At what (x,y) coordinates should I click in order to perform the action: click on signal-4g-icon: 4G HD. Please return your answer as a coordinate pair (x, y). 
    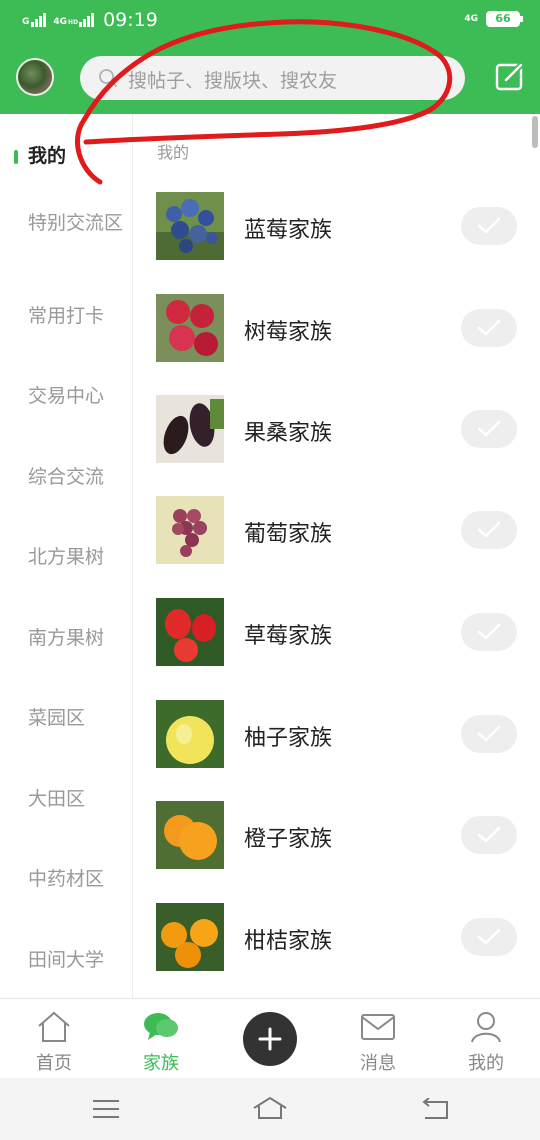
    Looking at the image, I should click on (74, 20).